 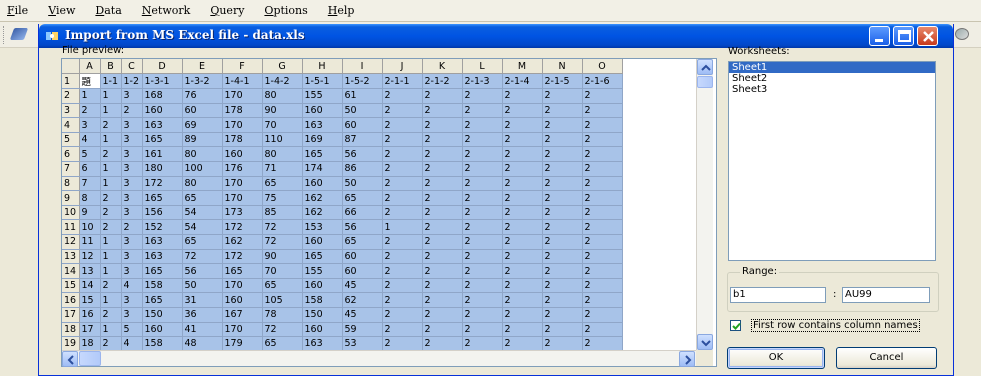 What do you see at coordinates (362, 286) in the screenshot?
I see `table-cell: 45` at bounding box center [362, 286].